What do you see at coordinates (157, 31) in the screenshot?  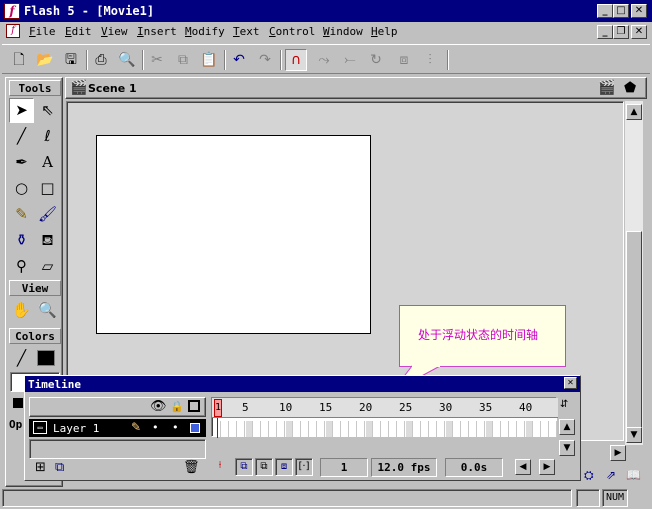 I see `menu-insert: Insert` at bounding box center [157, 31].